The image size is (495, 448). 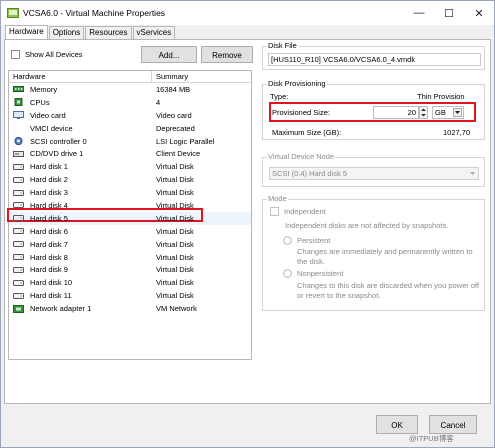 What do you see at coordinates (431, 438) in the screenshot?
I see `watermark-text: @ITPUB博客` at bounding box center [431, 438].